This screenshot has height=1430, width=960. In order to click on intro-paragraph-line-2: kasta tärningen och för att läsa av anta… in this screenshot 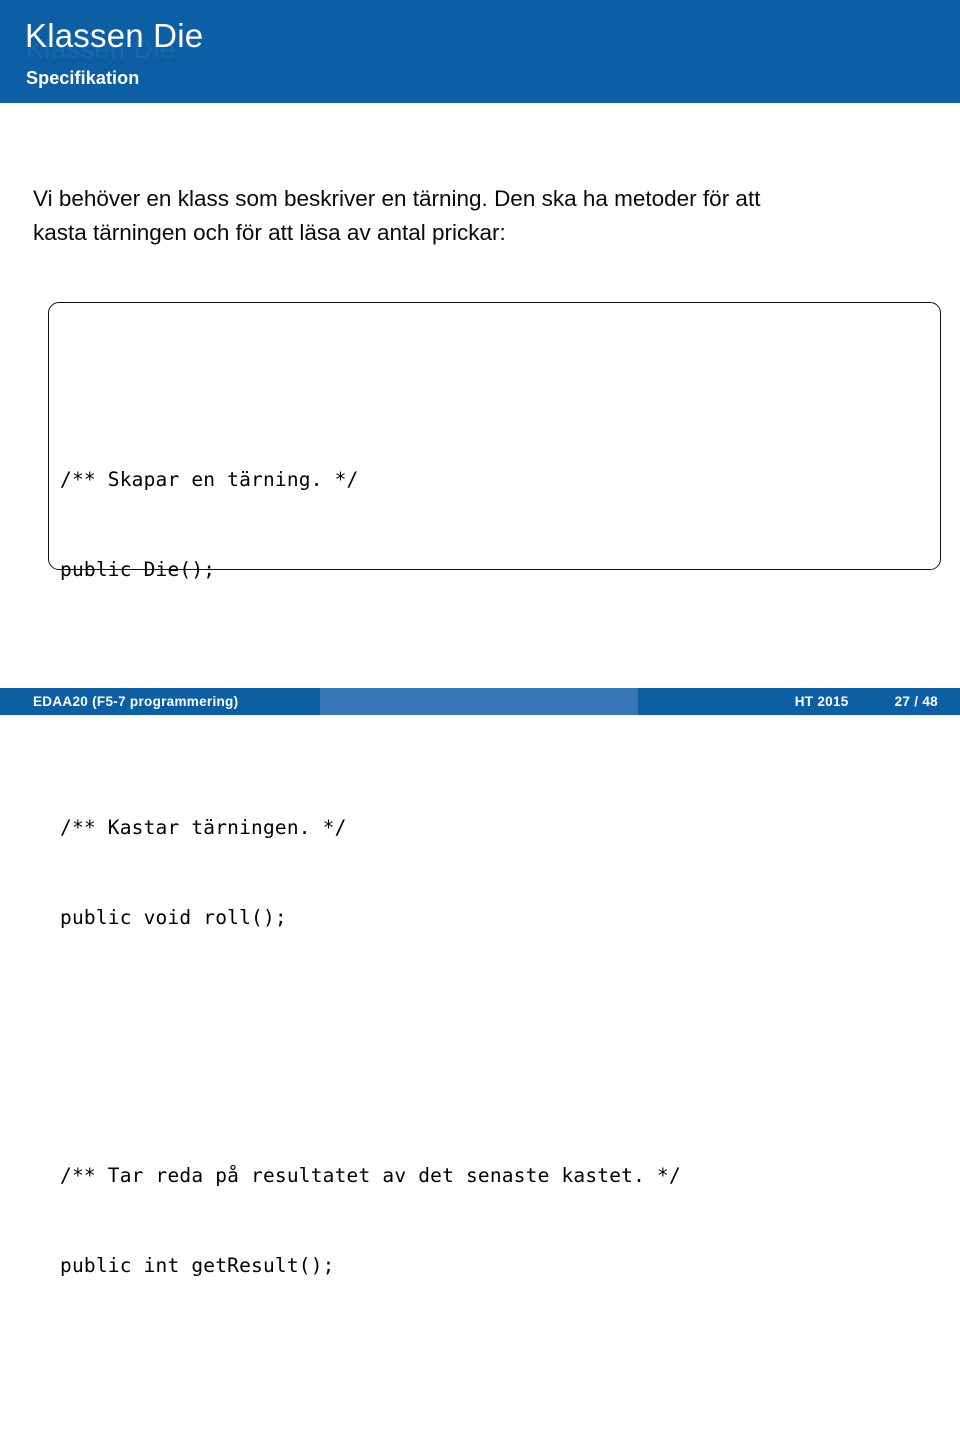, I will do `click(269, 232)`.